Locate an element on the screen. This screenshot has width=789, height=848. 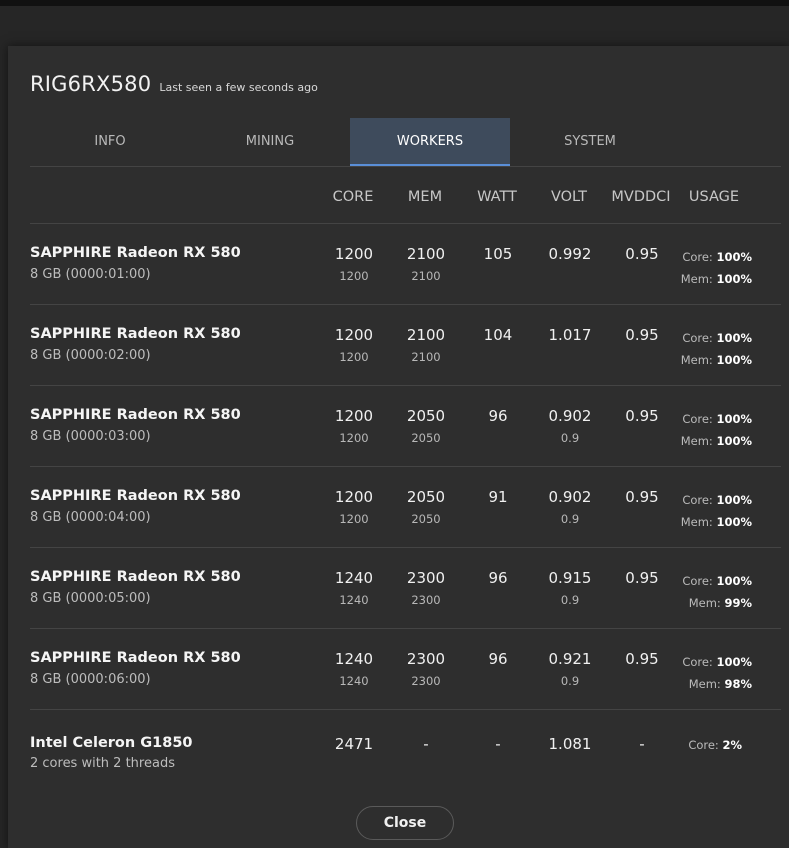
cpu-watt: - is located at coordinates (498, 744).